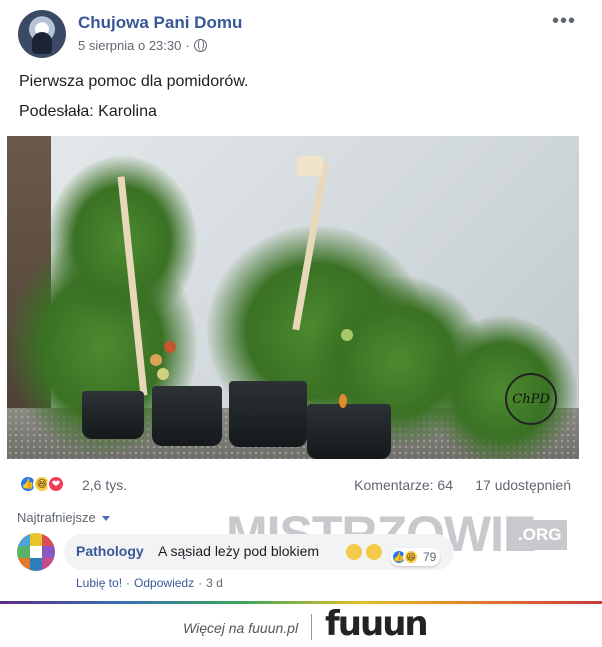 Image resolution: width=602 pixels, height=647 pixels. What do you see at coordinates (88, 111) in the screenshot?
I see `post-text-line-2: Podesłała: Karolina` at bounding box center [88, 111].